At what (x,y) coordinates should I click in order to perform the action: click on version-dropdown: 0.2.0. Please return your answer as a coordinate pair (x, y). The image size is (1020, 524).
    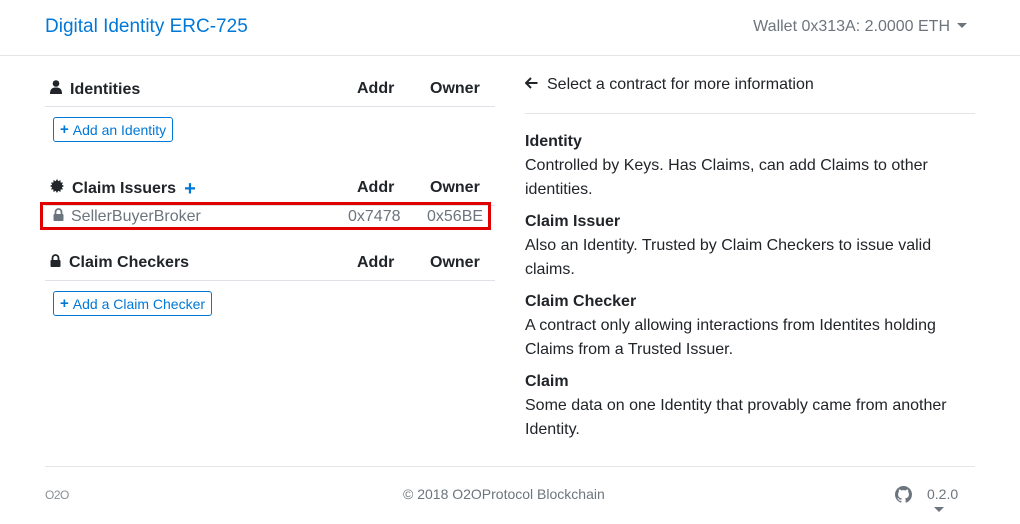
    Looking at the image, I should click on (951, 502).